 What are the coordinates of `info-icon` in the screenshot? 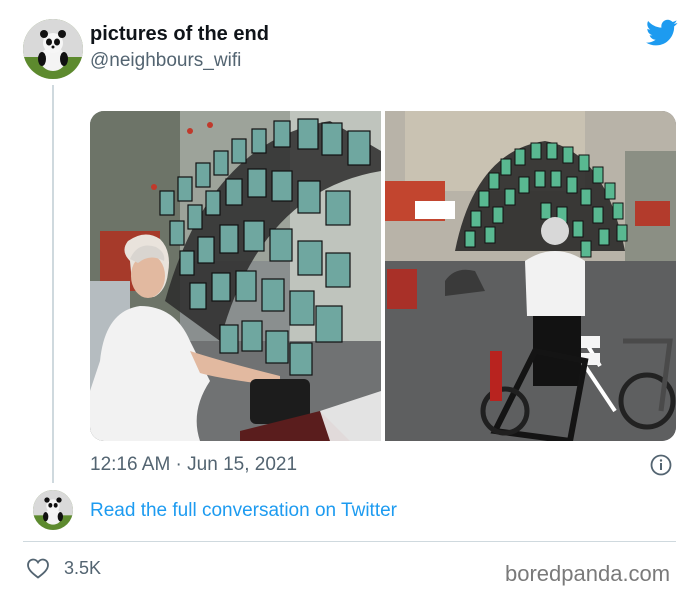 It's located at (661, 465).